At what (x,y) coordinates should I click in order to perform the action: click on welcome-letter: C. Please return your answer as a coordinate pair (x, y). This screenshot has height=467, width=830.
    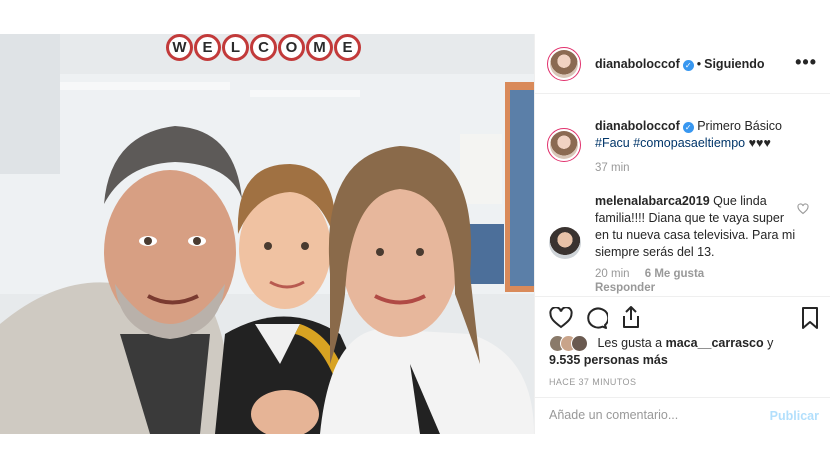
    Looking at the image, I should click on (263, 47).